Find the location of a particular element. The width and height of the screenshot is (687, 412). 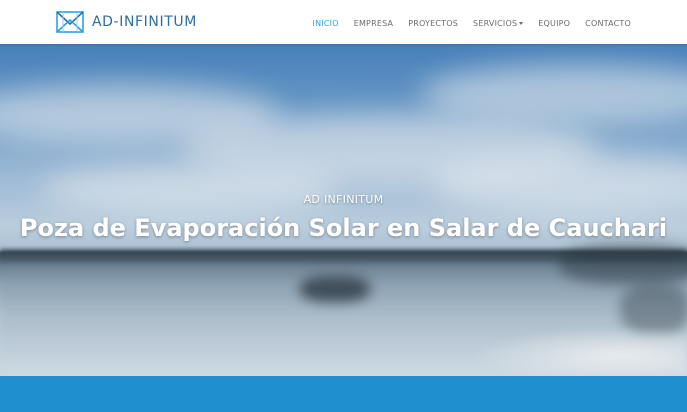

nav-link-equipo: EQUIPO is located at coordinates (554, 23).